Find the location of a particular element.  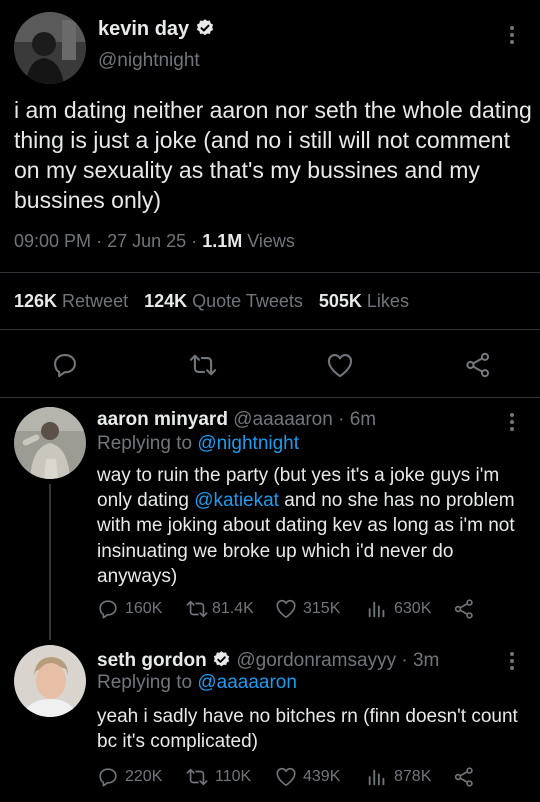

like-button: 315K is located at coordinates (307, 608).